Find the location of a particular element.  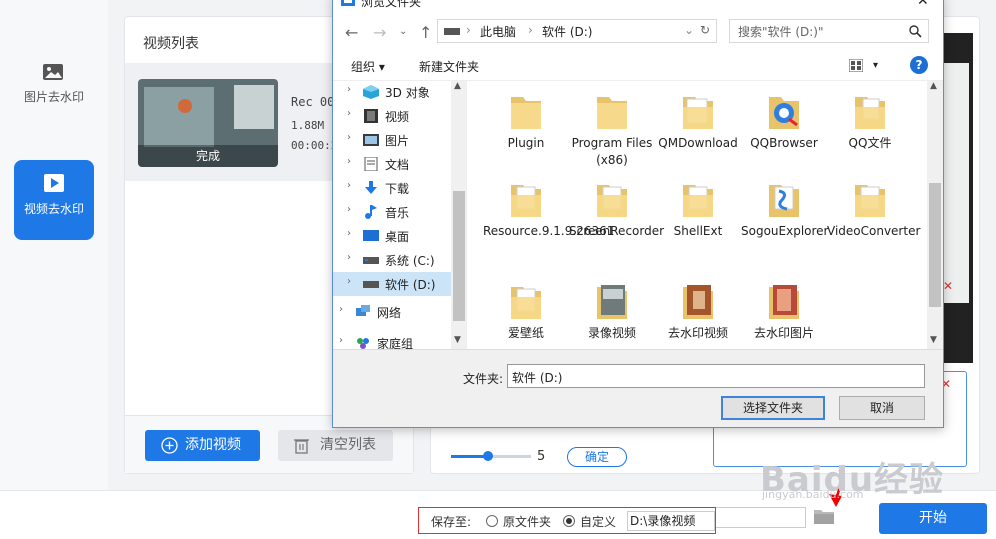

image-thumbnail-folder-icon is located at coordinates (784, 302).